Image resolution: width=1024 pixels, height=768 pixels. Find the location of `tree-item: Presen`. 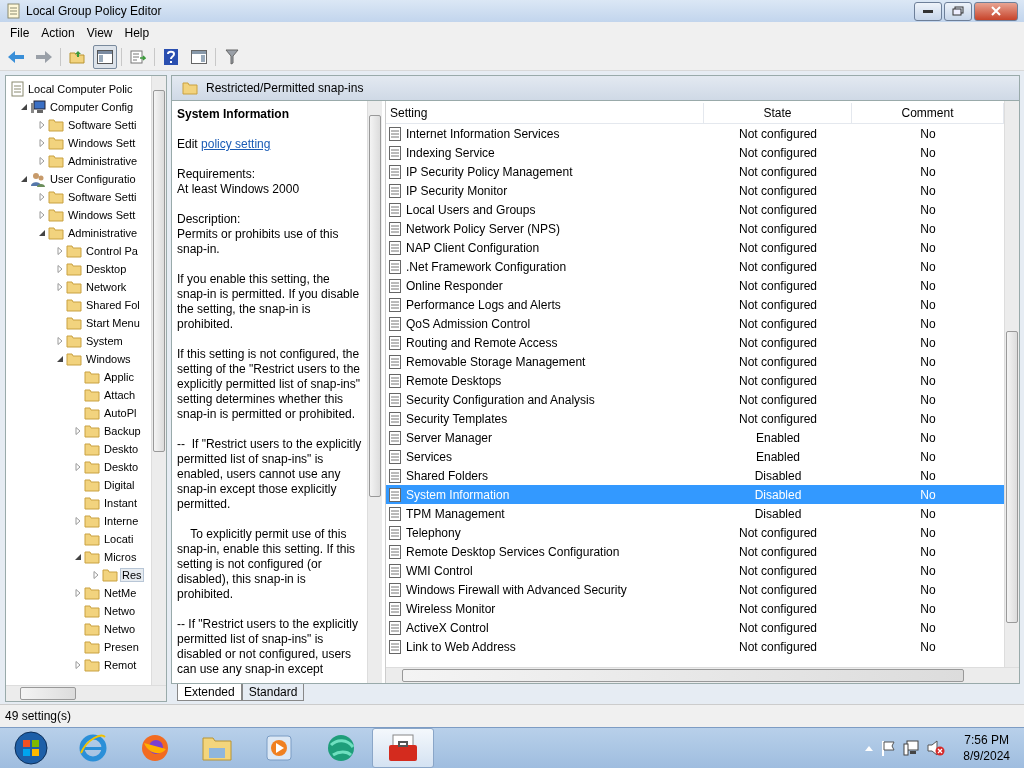

tree-item: Presen is located at coordinates (121, 647).